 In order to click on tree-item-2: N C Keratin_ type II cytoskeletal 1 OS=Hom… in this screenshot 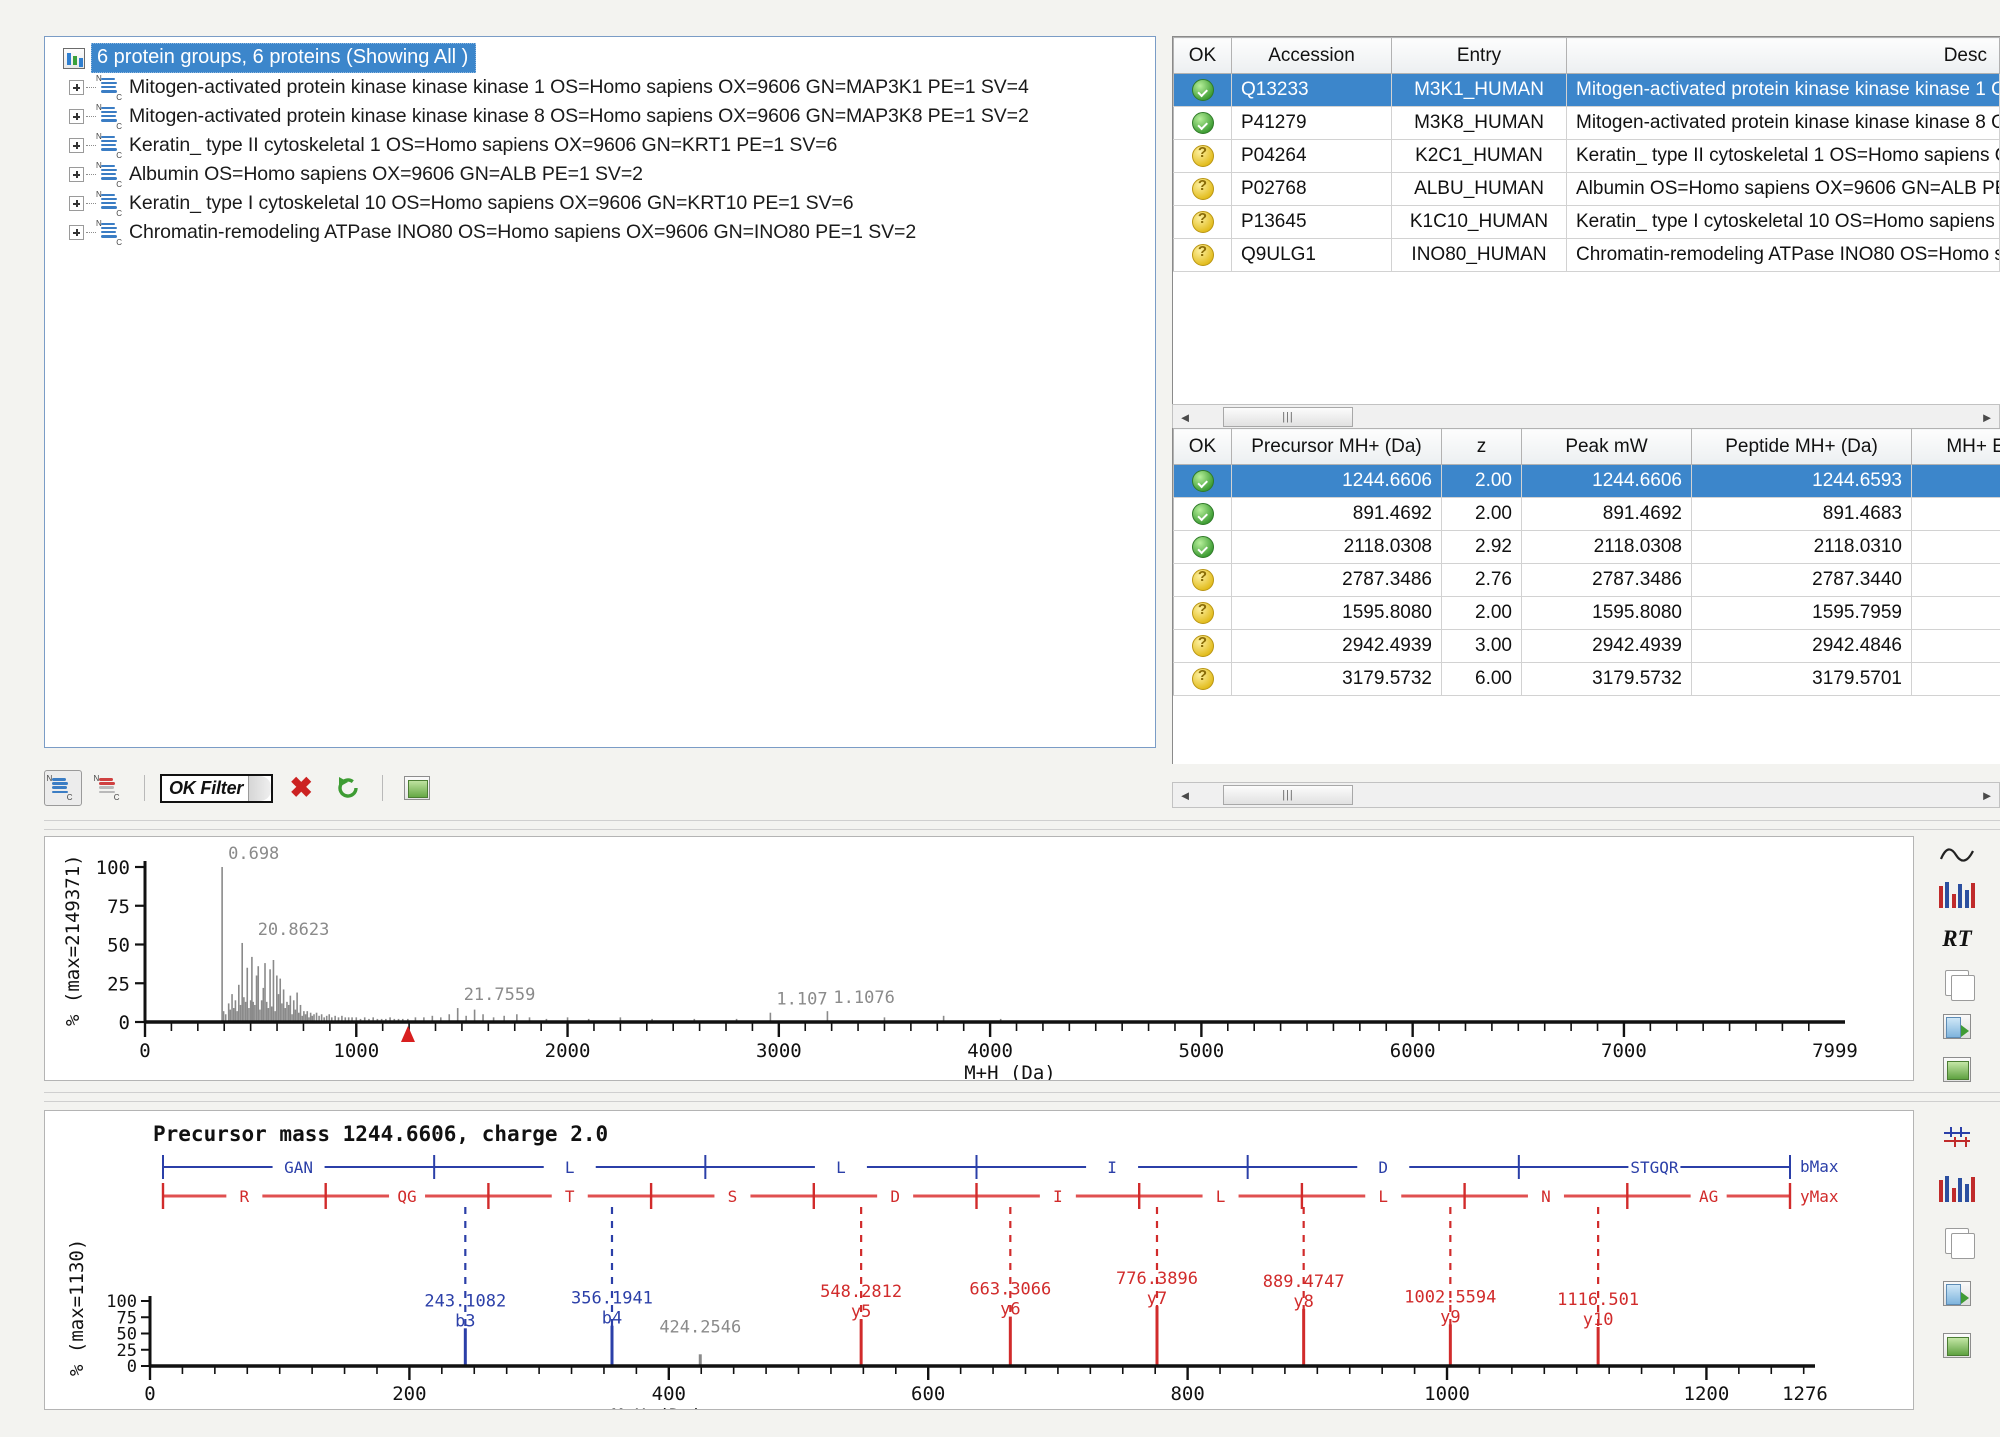, I will do `click(601, 145)`.